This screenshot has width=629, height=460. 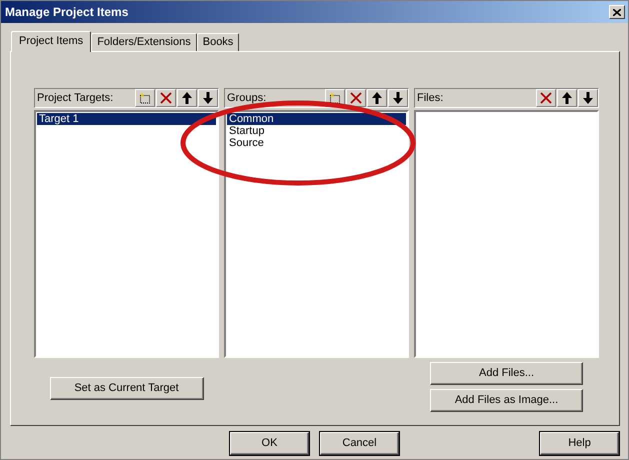 What do you see at coordinates (269, 443) in the screenshot?
I see `dialog-button: OK` at bounding box center [269, 443].